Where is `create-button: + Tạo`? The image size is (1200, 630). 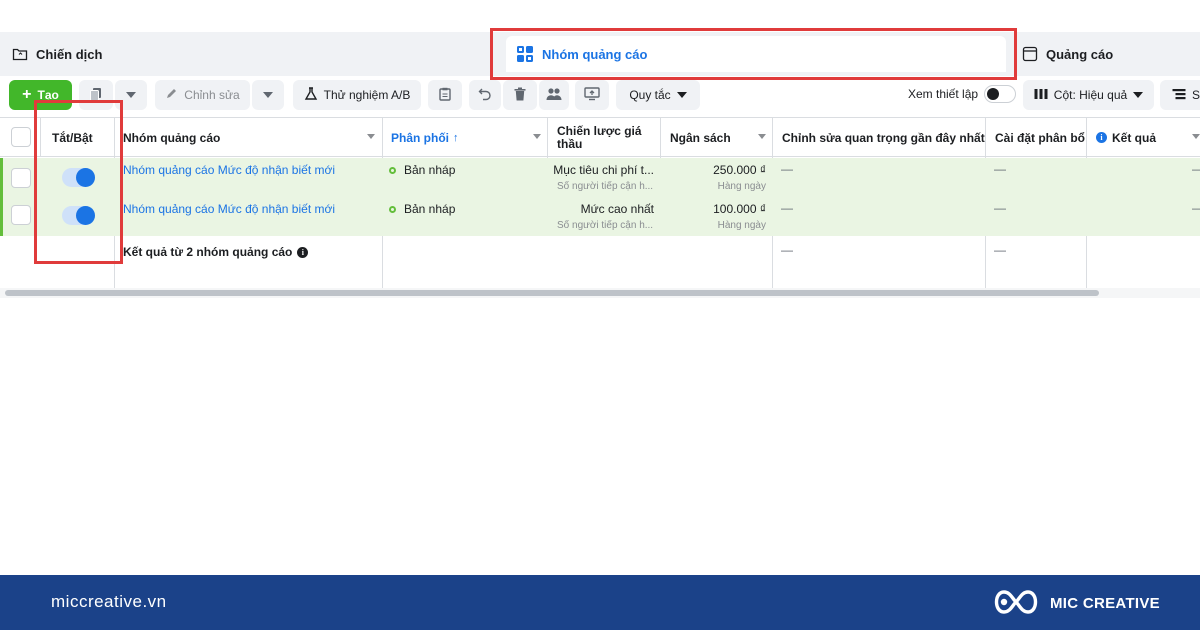
create-button: + Tạo is located at coordinates (40, 95).